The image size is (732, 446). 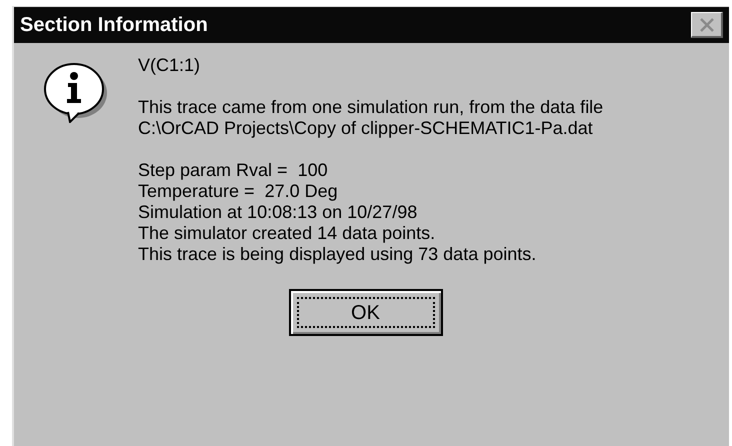 I want to click on info-text: This trace is being displayed using 73 data points., so click(x=338, y=254).